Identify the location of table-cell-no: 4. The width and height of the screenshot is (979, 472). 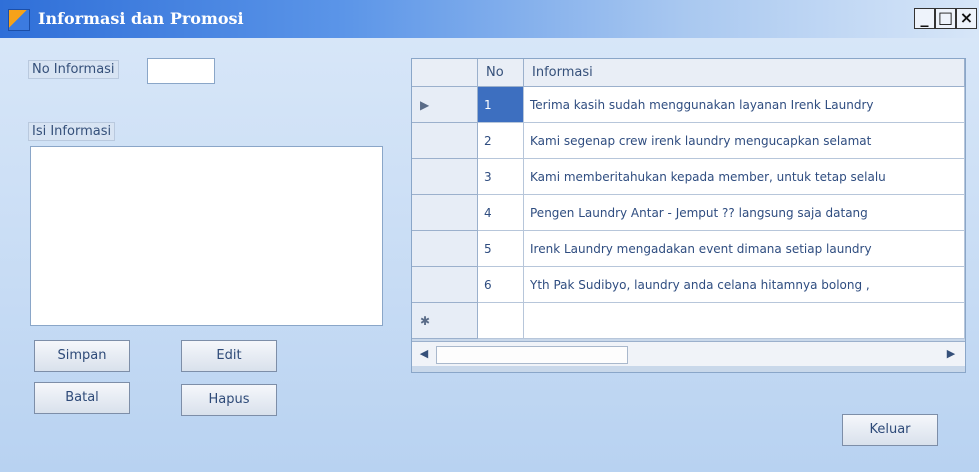
(501, 213).